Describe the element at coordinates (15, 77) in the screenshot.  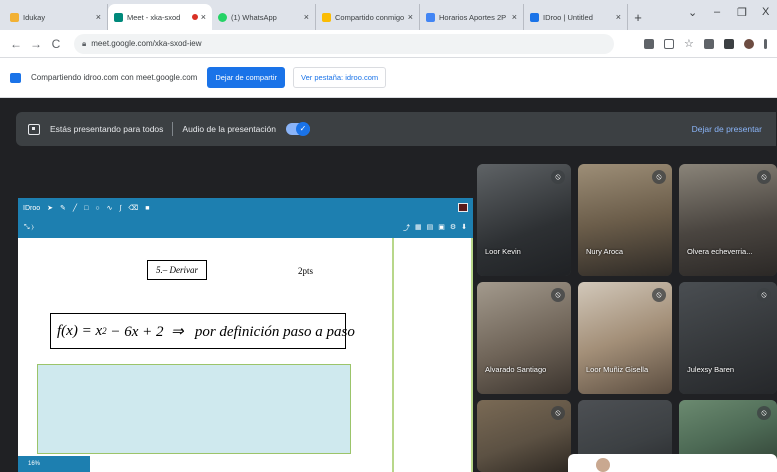
I see `screen-share-icon` at that location.